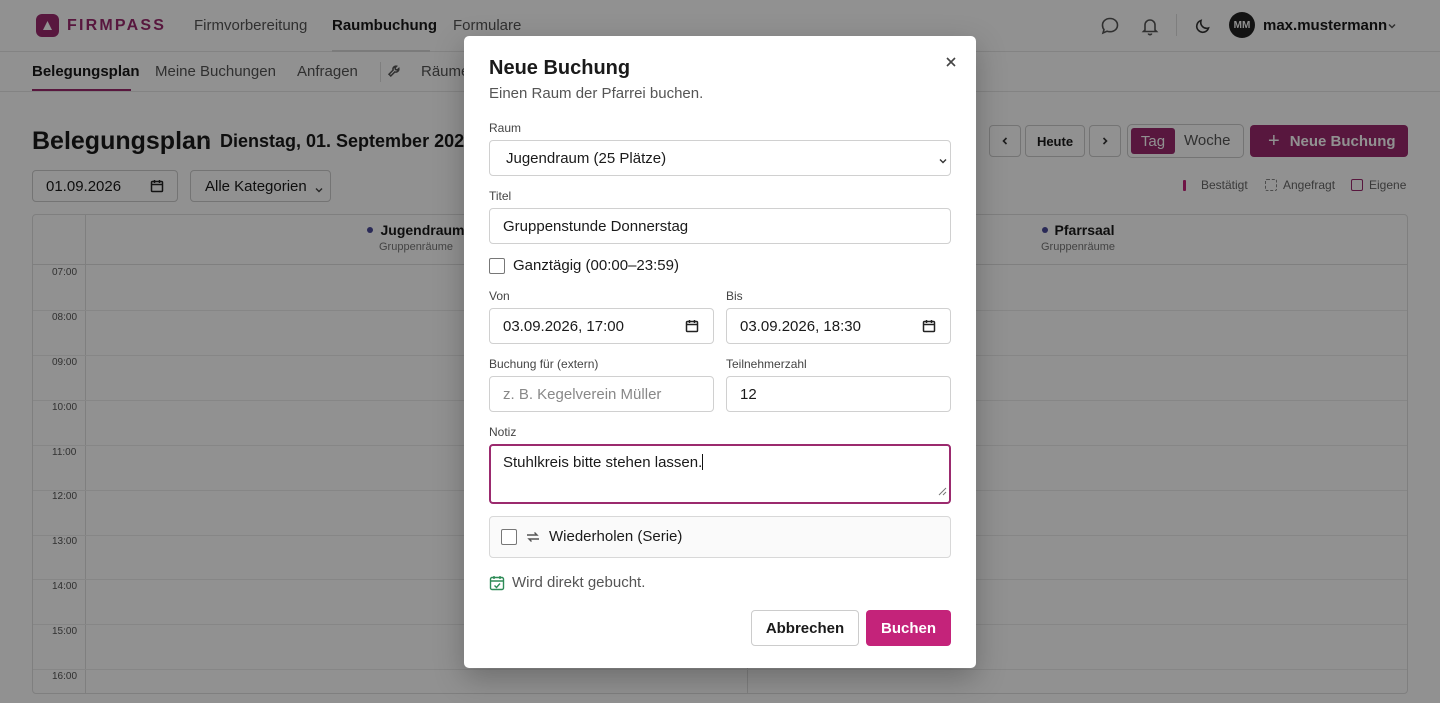  What do you see at coordinates (766, 364) in the screenshot?
I see `participants-label: Teilnehmerzahl` at bounding box center [766, 364].